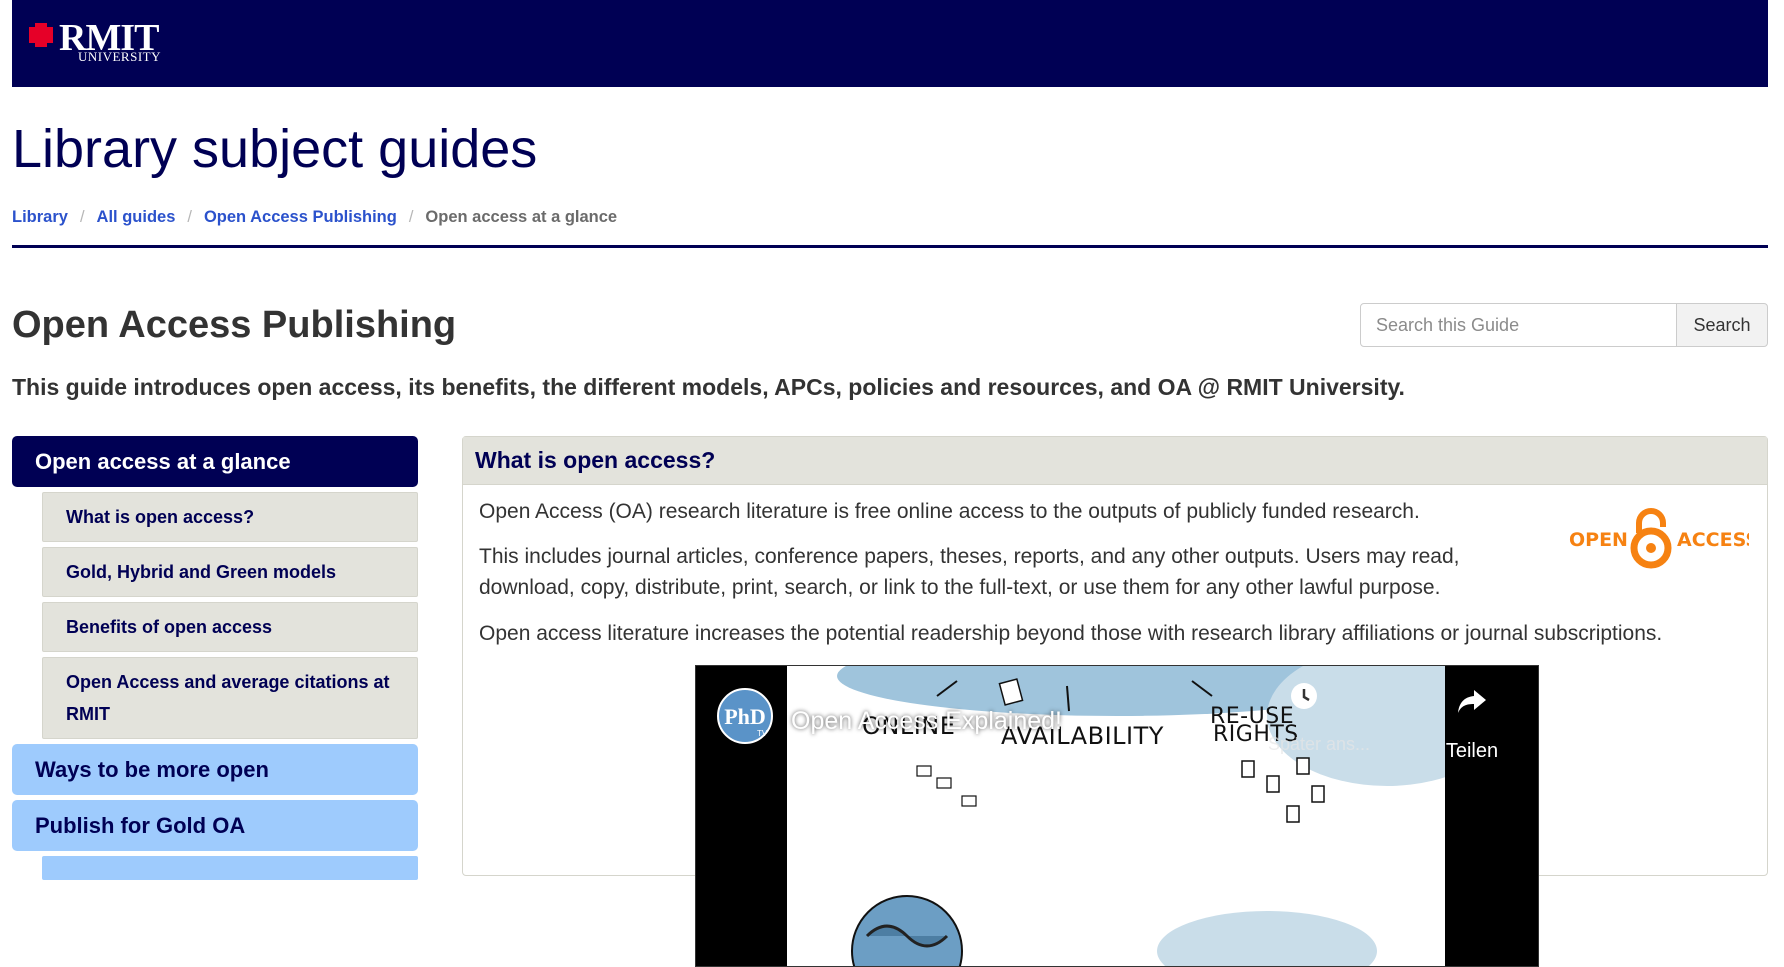  Describe the element at coordinates (1598, 540) in the screenshot. I see `oa-logo-left: OPEN` at that location.